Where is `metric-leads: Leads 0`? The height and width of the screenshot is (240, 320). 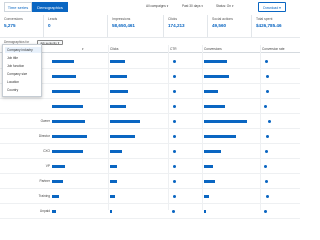
metric-leads: Leads 0 is located at coordinates (76, 26).